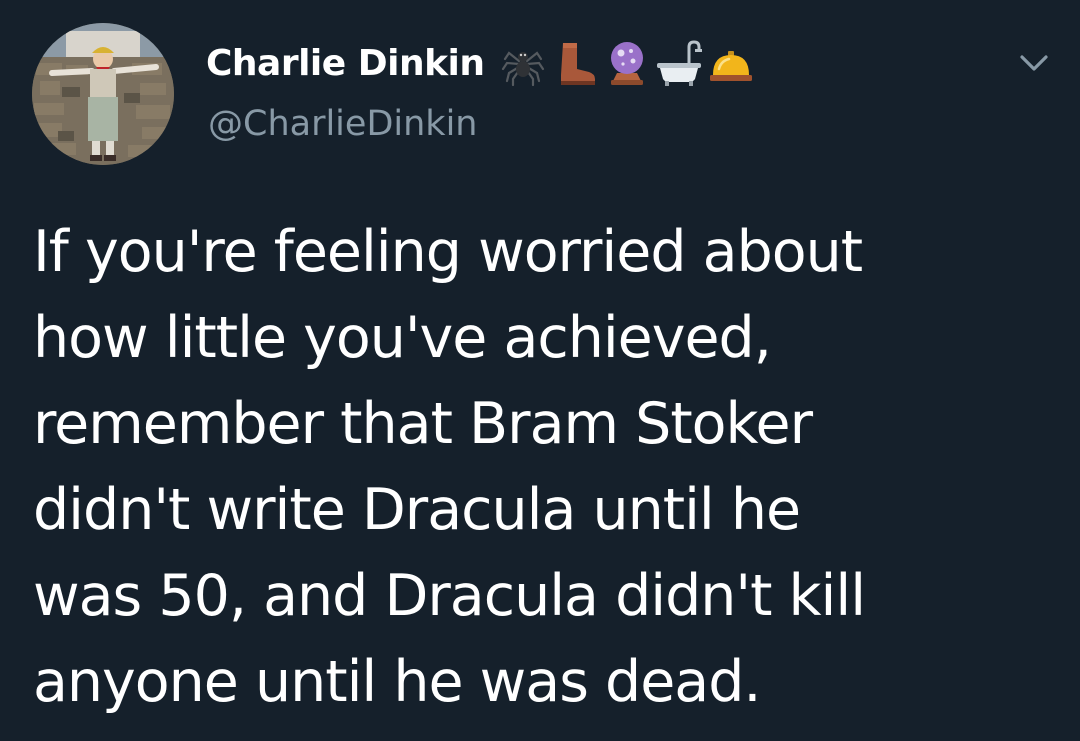 The height and width of the screenshot is (741, 1080). I want to click on crystal-ball-icon, so click(626, 63).